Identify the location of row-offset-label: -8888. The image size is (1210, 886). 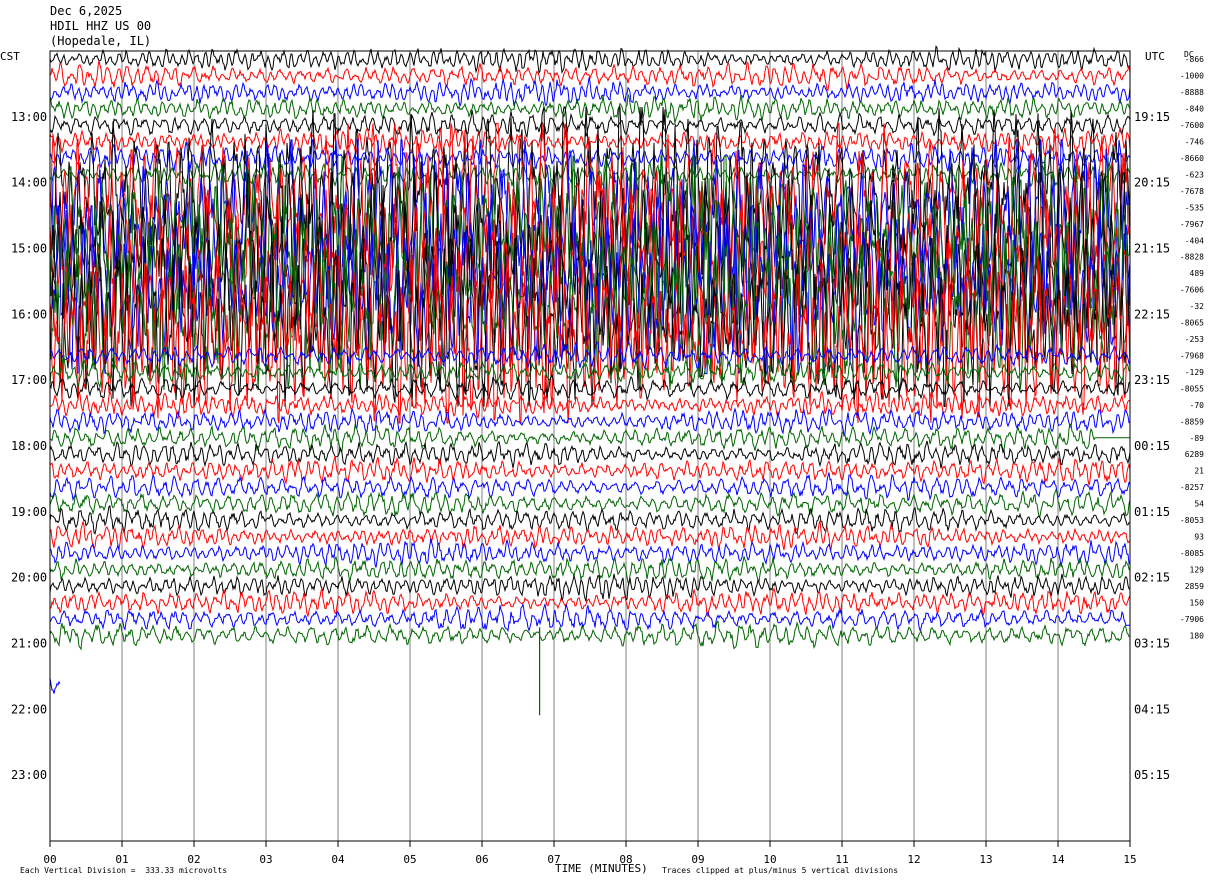
(1192, 92).